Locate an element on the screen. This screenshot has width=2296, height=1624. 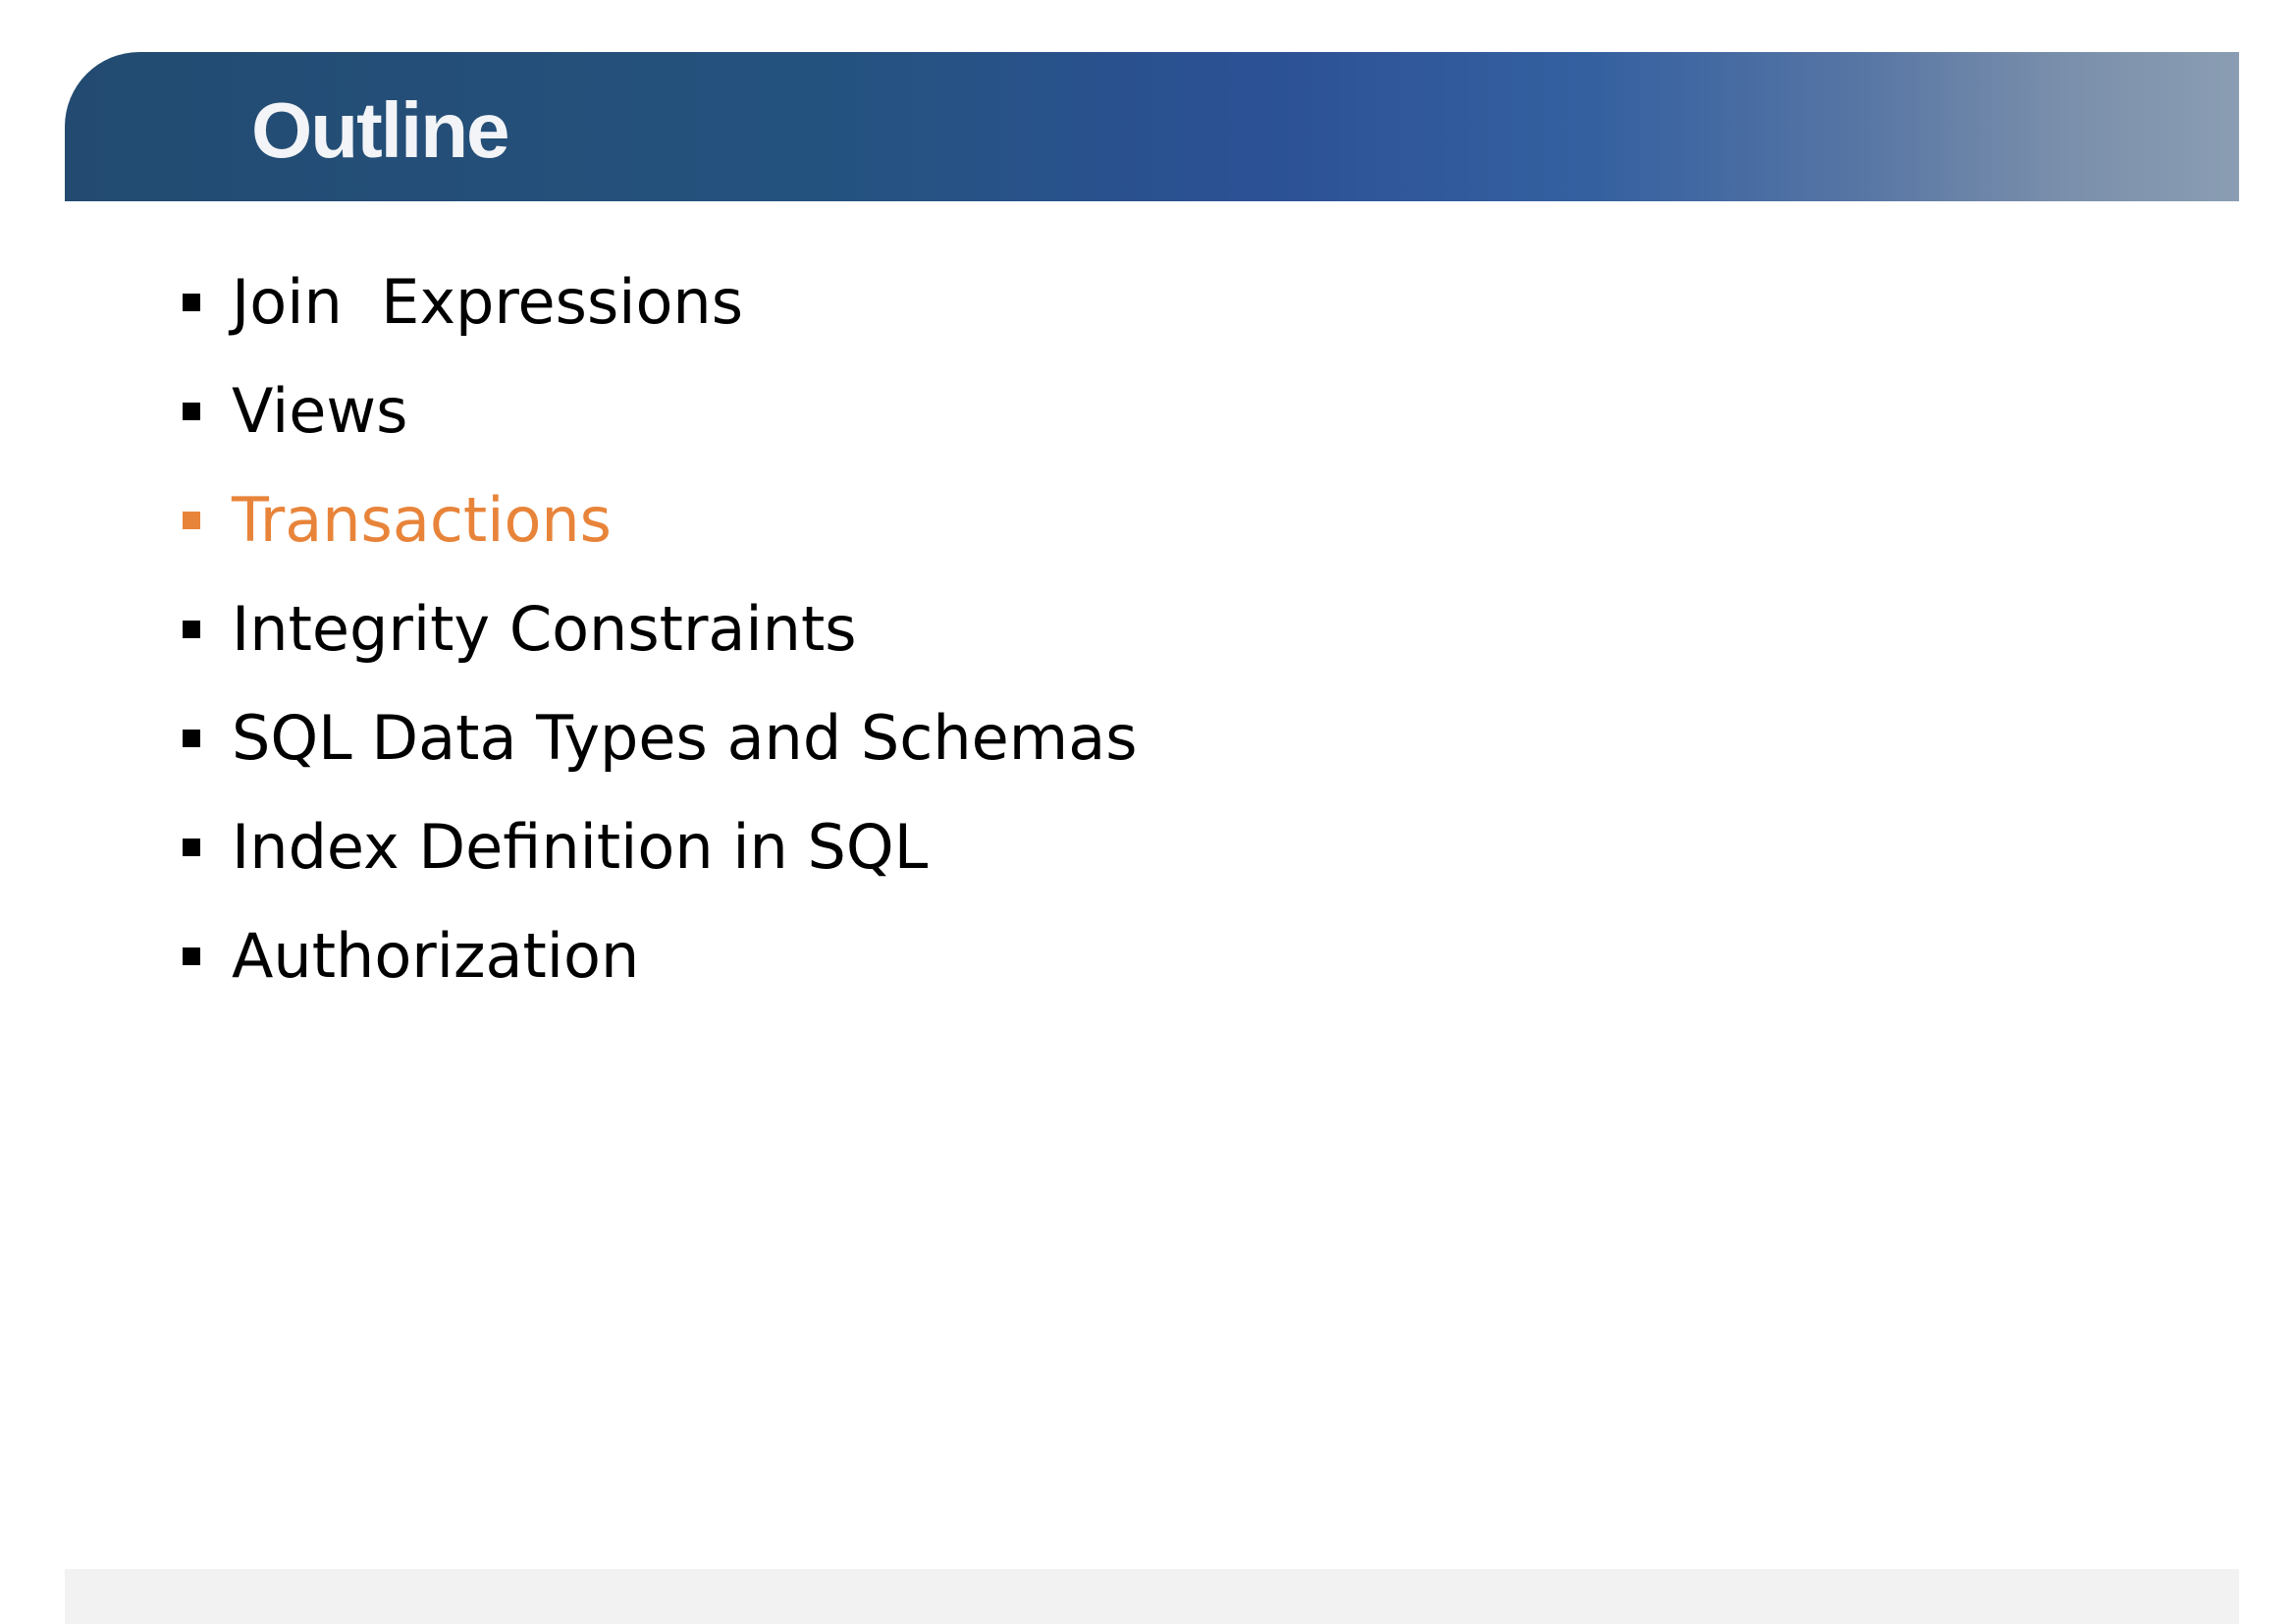
outline-item-join-expressions: Join Expressions is located at coordinates (660, 301).